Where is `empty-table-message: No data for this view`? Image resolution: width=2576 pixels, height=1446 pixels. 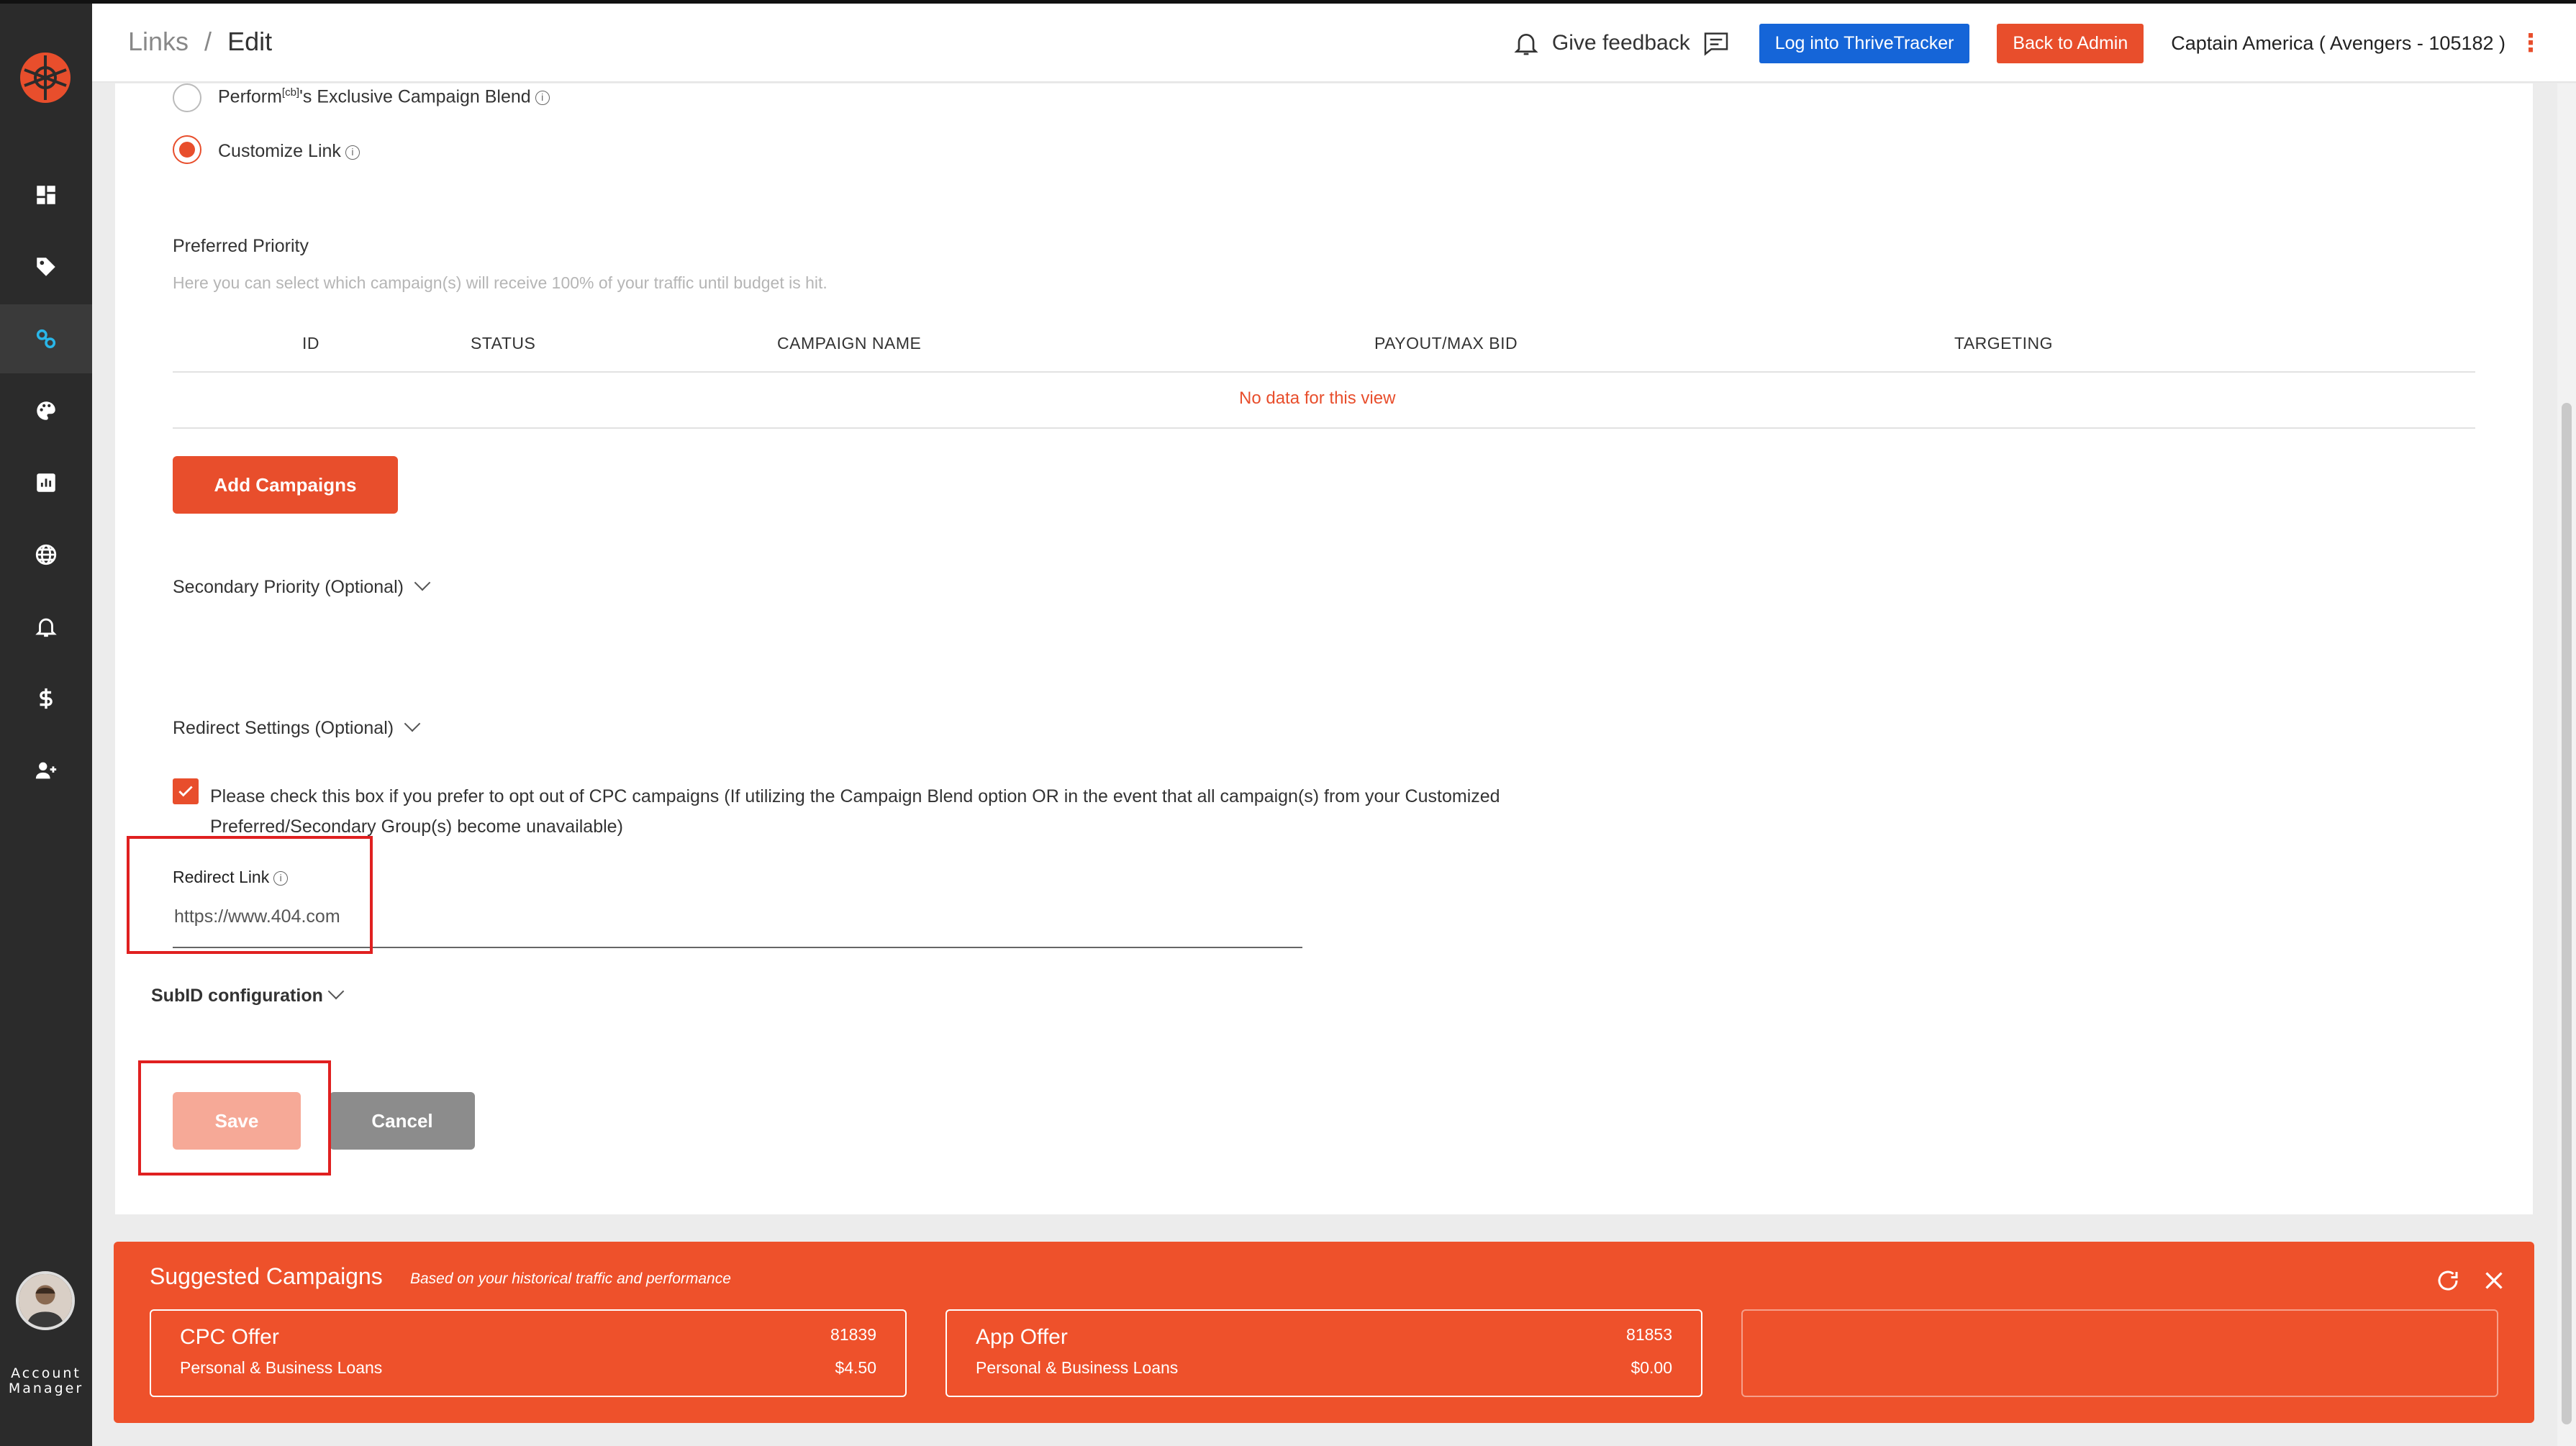
empty-table-message: No data for this view is located at coordinates (1317, 398).